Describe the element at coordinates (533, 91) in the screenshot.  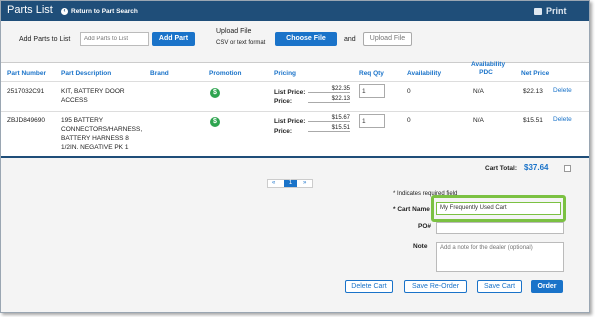
I see `net-price-value: $22.13` at that location.